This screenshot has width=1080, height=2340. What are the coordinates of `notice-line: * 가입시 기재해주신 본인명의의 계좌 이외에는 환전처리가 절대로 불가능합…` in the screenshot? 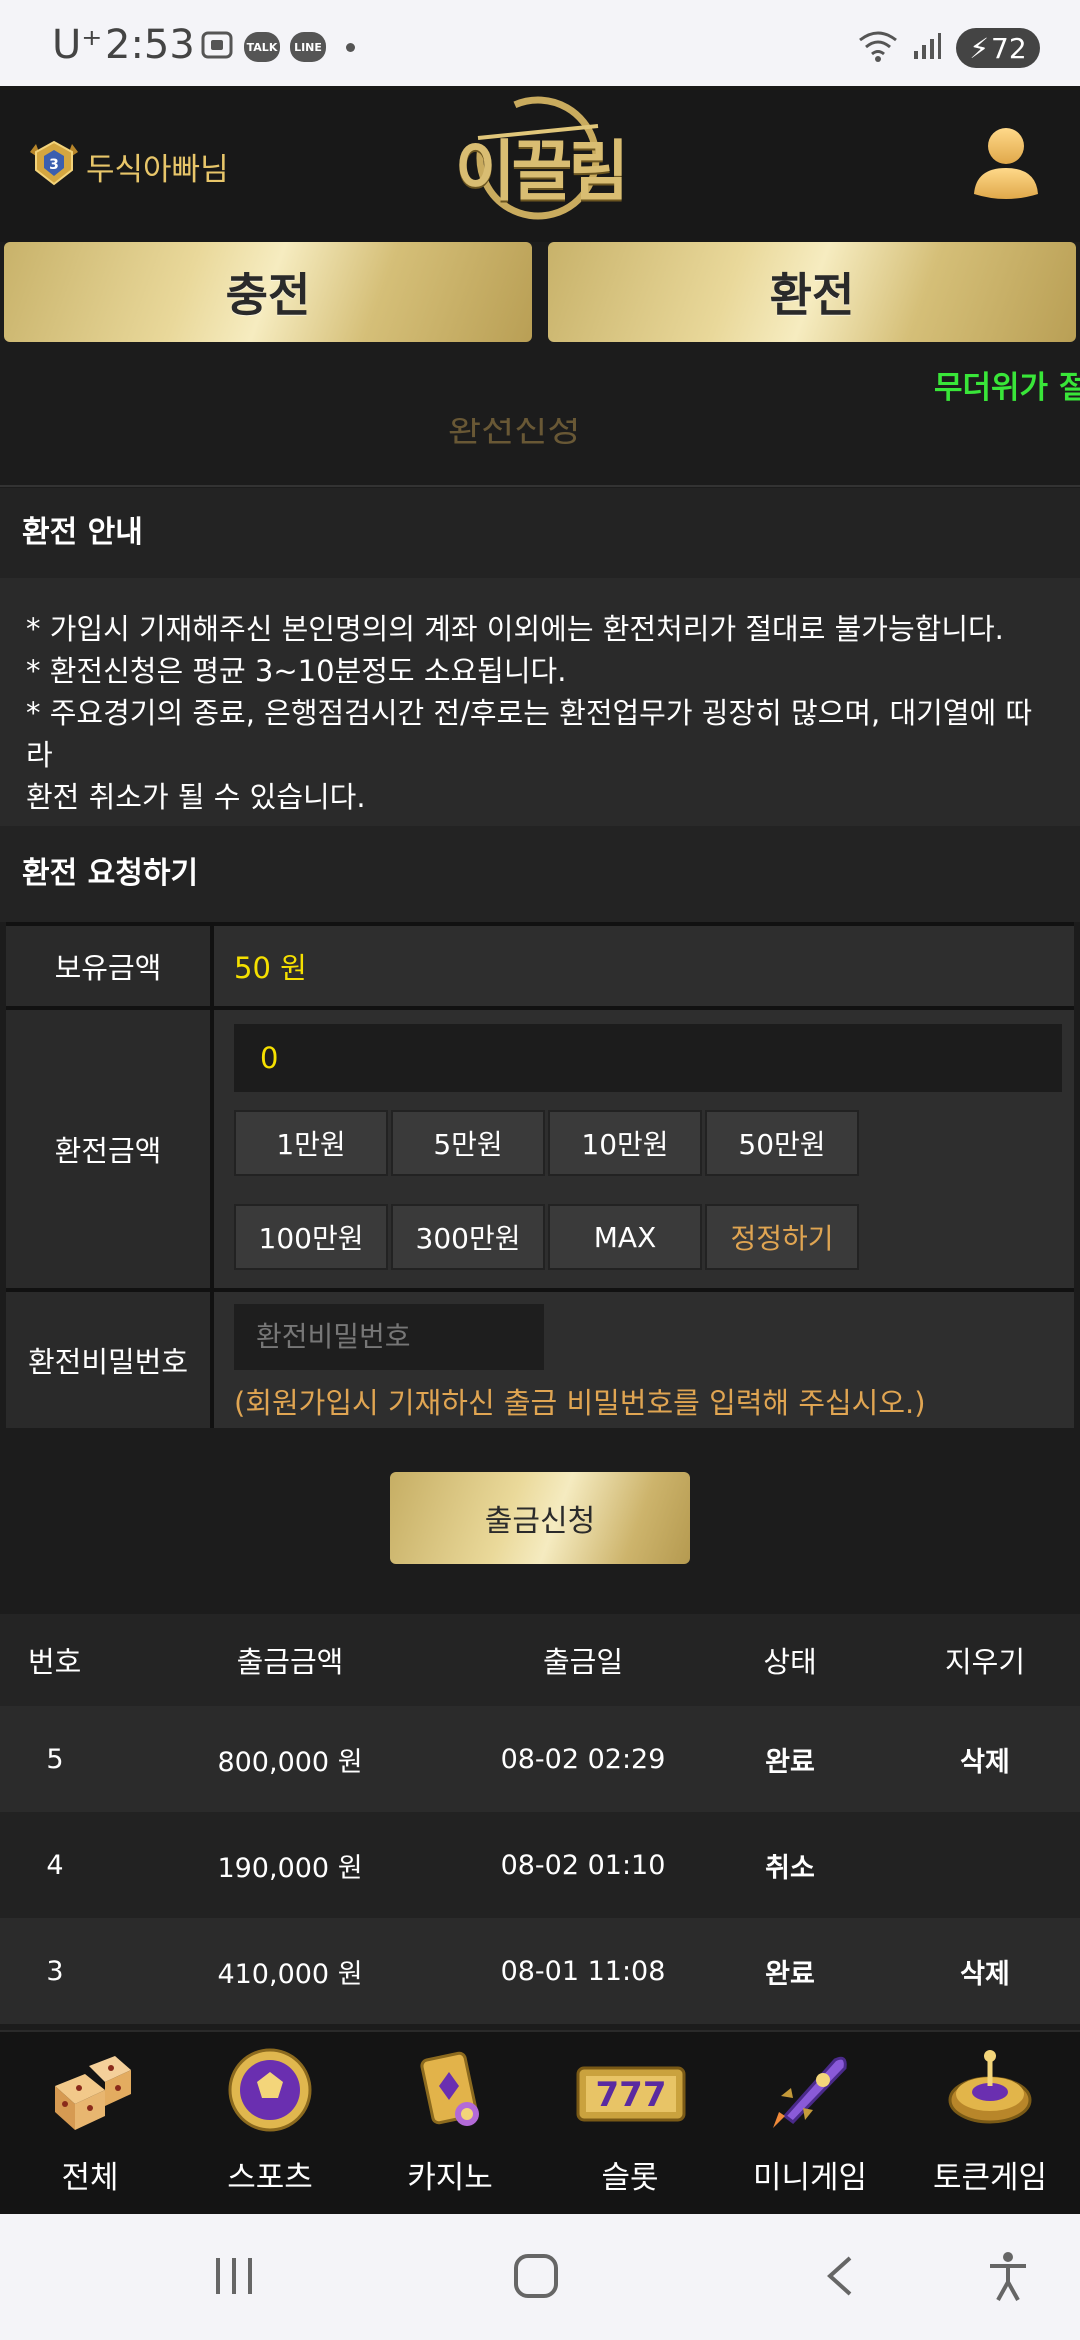 It's located at (515, 629).